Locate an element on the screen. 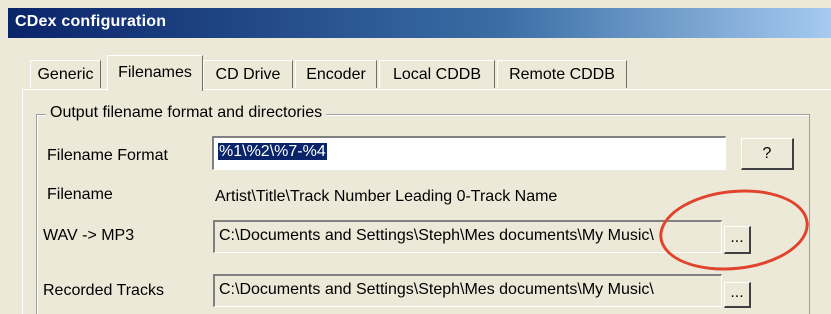 This screenshot has width=831, height=314. window-title: CDex configuration is located at coordinates (91, 21).